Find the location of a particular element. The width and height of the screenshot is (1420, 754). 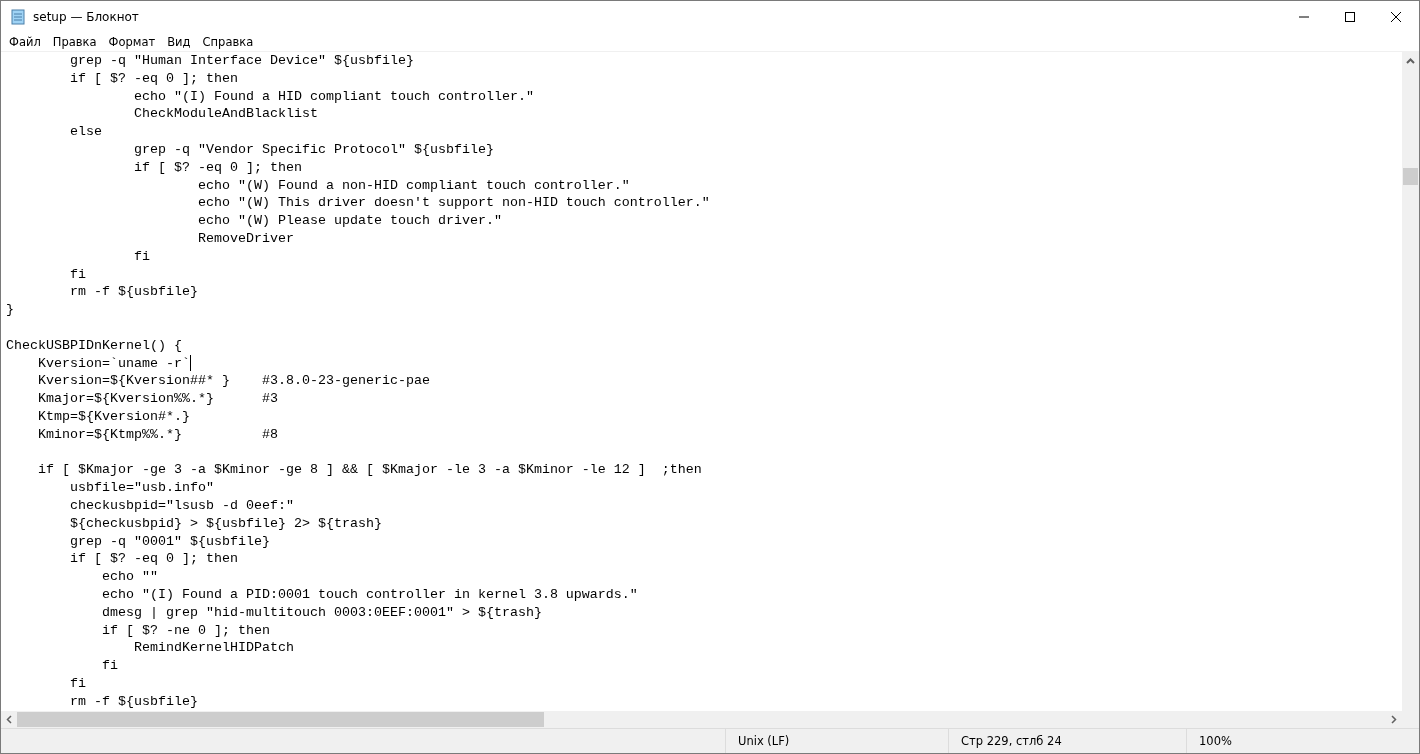

menu-item: Формат is located at coordinates (132, 41).